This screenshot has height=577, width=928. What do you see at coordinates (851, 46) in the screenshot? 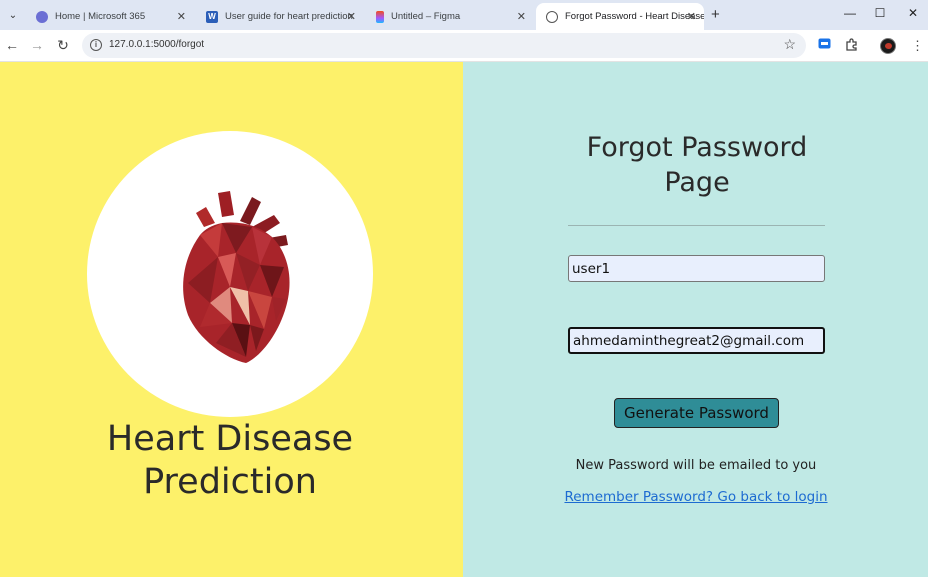
I see `extensions-puzzle-icon` at bounding box center [851, 46].